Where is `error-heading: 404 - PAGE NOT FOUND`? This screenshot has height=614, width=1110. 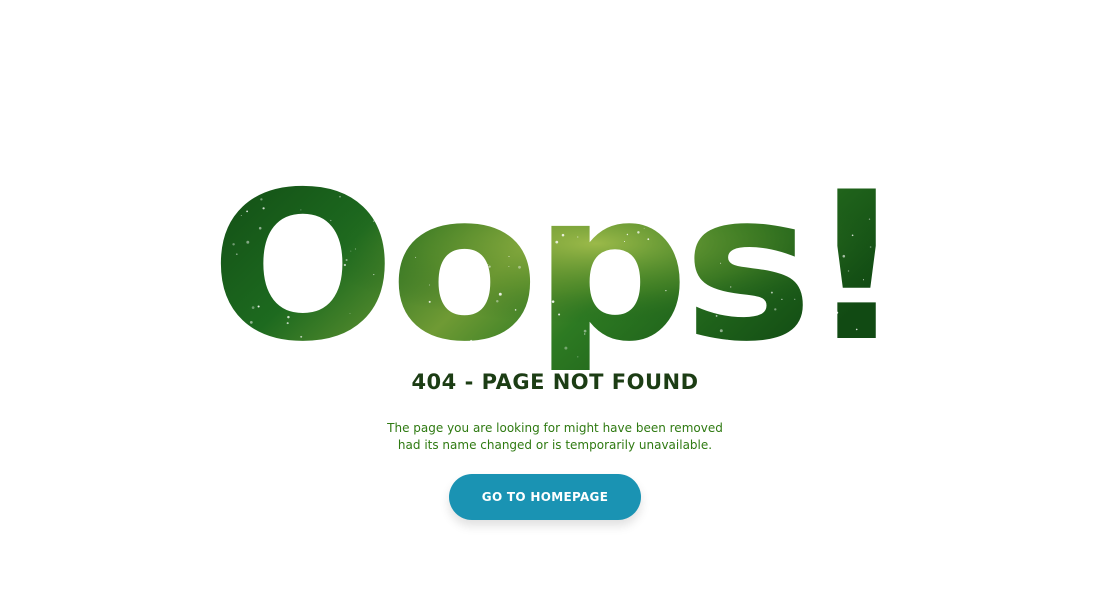
error-heading: 404 - PAGE NOT FOUND is located at coordinates (555, 382).